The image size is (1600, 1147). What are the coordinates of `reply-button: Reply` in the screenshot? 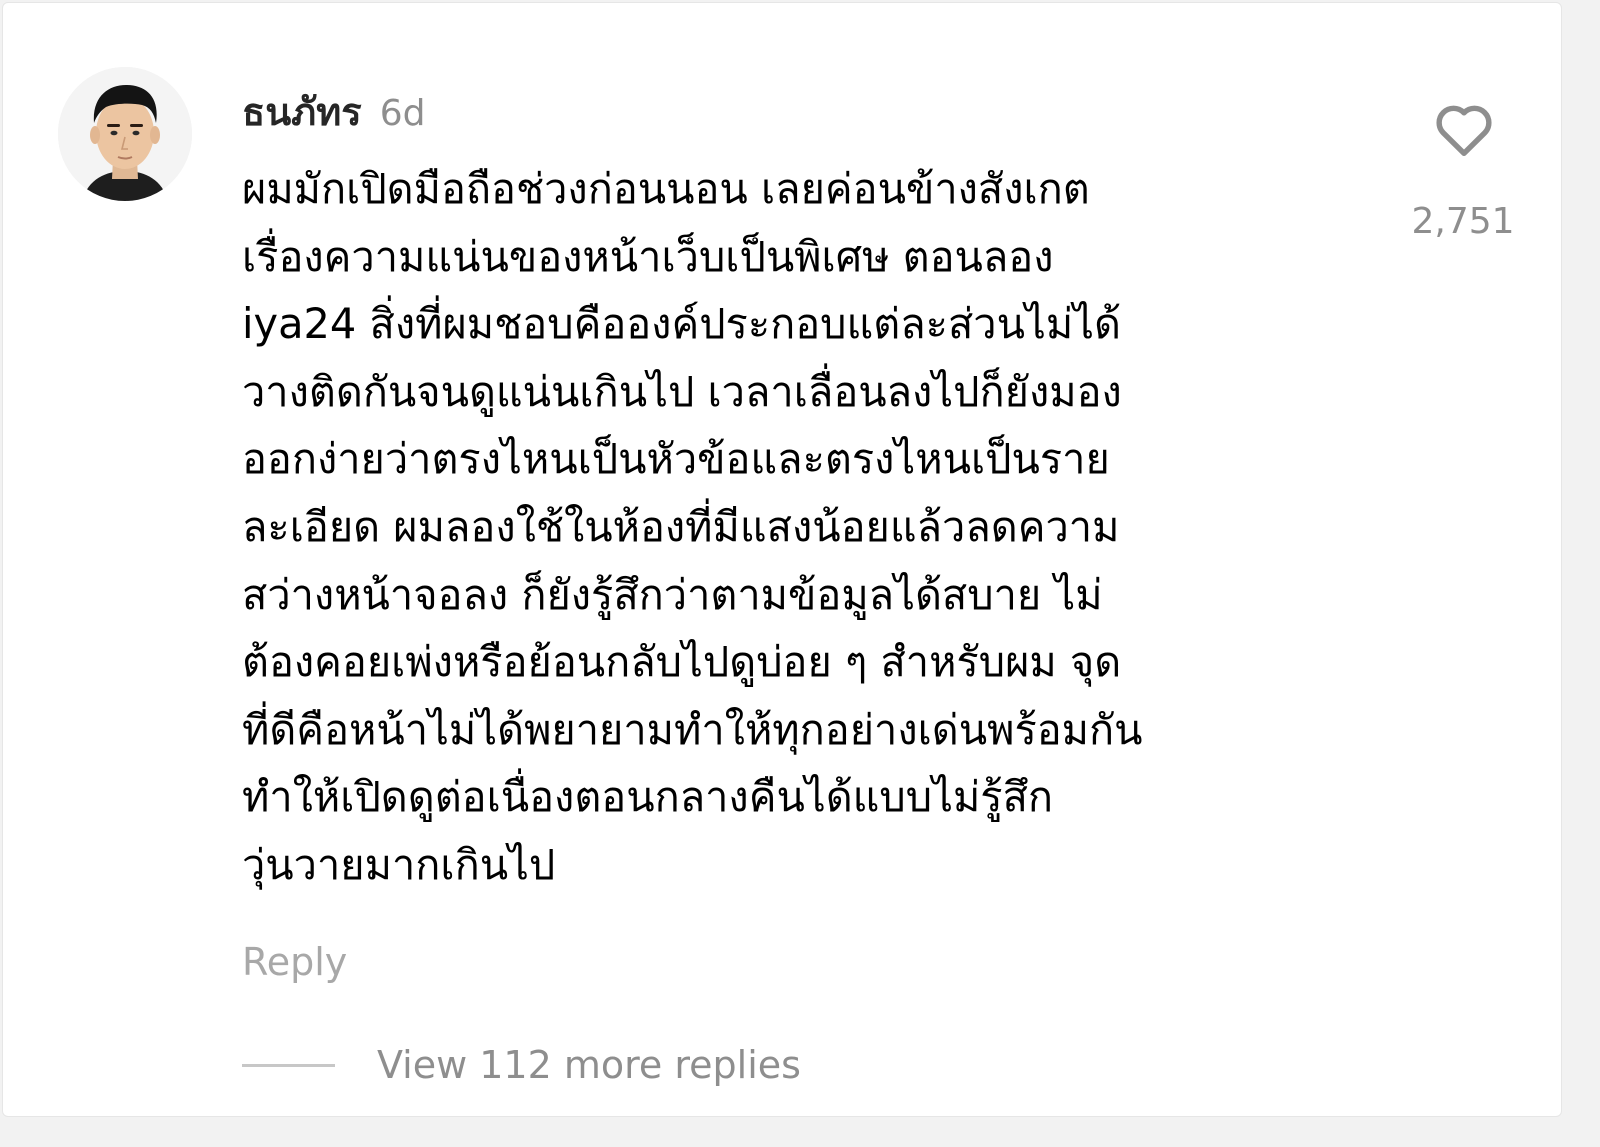 It's located at (294, 962).